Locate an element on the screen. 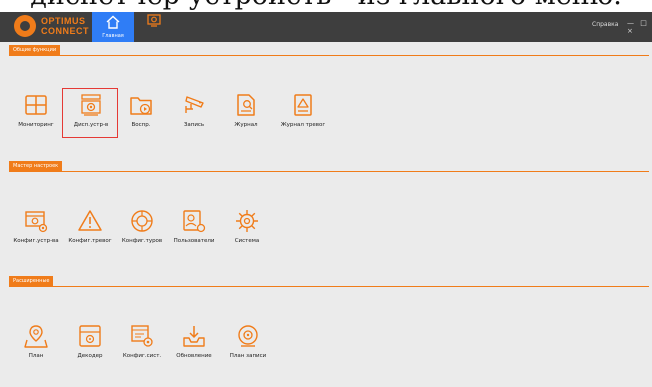  tile-label: Журнал is located at coordinates (246, 125).